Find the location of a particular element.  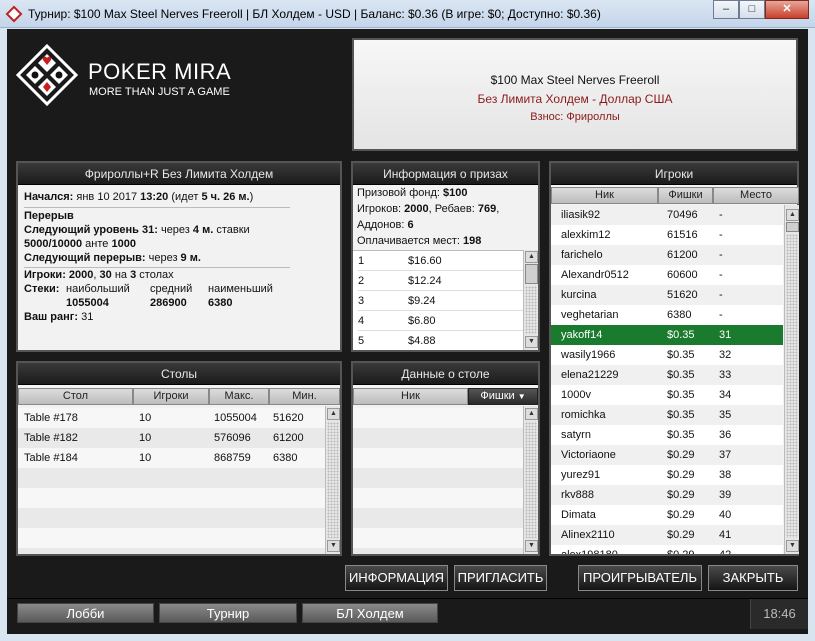

table-row: Dimata $0.29 40 is located at coordinates (667, 515).